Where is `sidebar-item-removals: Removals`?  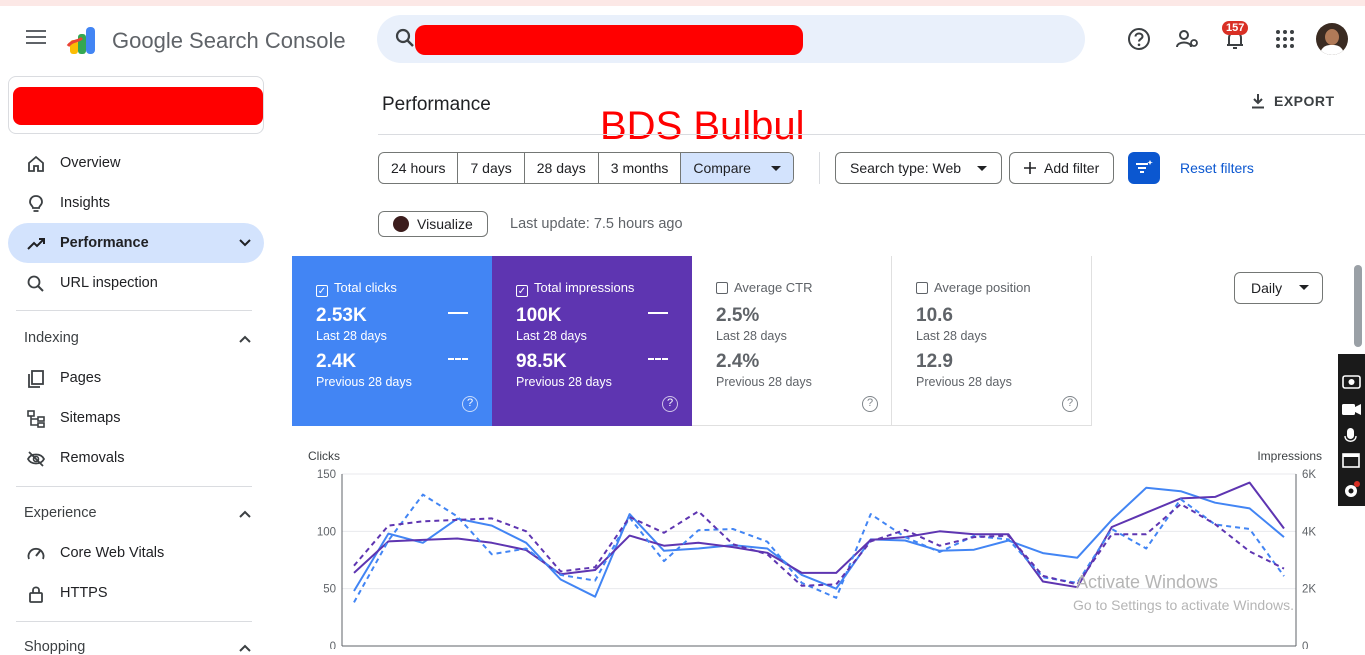
sidebar-item-removals: Removals is located at coordinates (136, 458).